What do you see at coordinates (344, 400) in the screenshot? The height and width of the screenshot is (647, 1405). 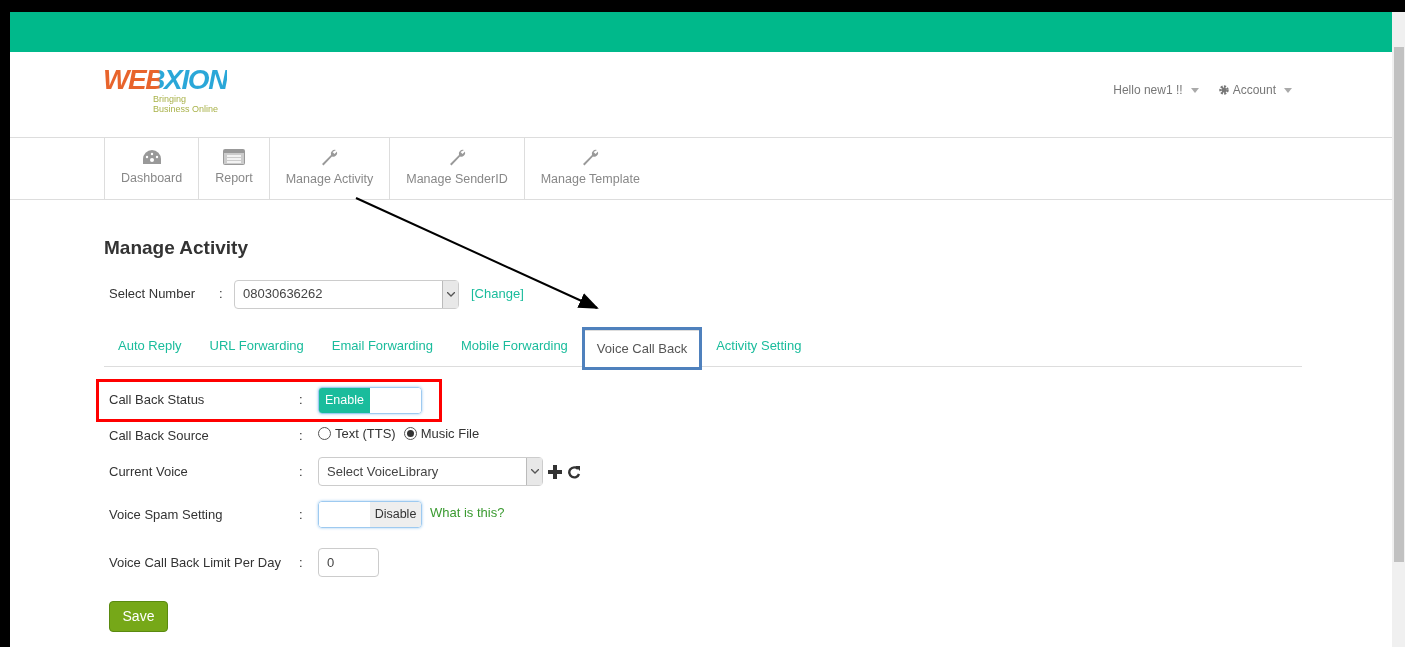 I see `toggle-label: Enable` at bounding box center [344, 400].